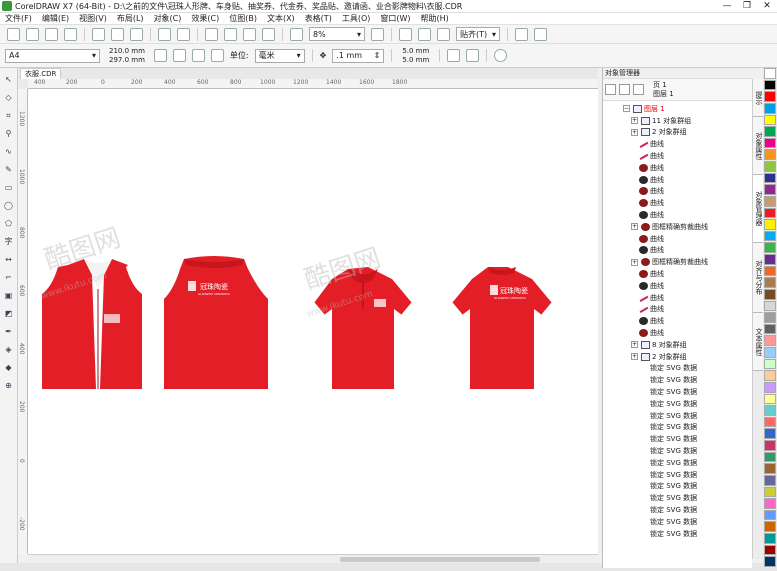  Describe the element at coordinates (767, 6) in the screenshot. I see `close-button: ✕` at that location.